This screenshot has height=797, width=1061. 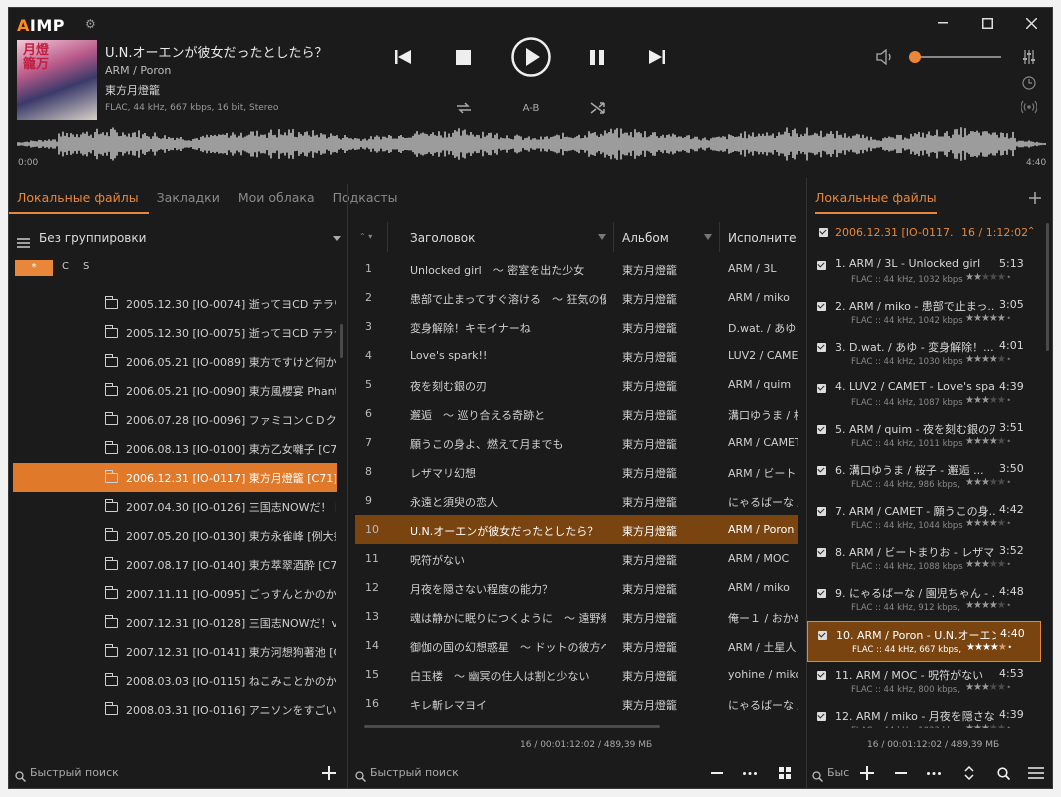 What do you see at coordinates (175, 477) in the screenshot?
I see `folder-item: 2006.12.31 [IO-0117] 東方月燈籠 [C71]` at bounding box center [175, 477].